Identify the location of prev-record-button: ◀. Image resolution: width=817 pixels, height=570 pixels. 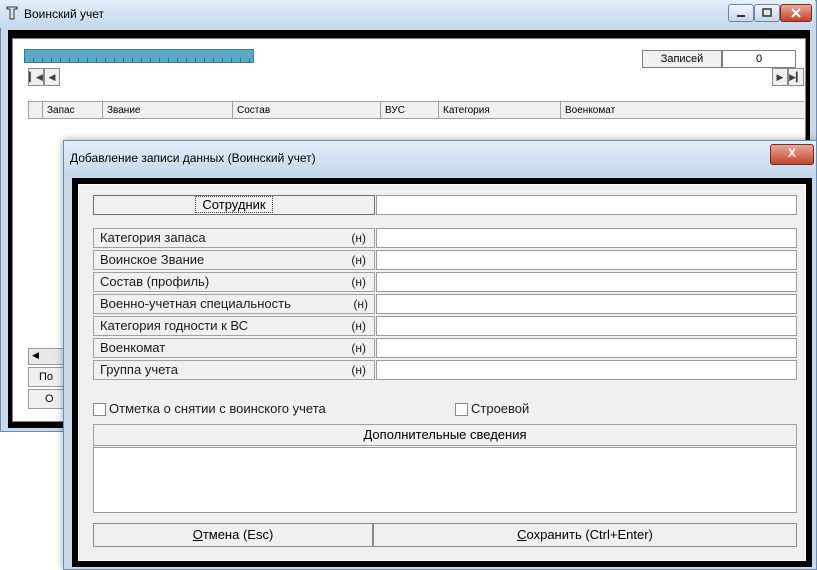
(52, 77).